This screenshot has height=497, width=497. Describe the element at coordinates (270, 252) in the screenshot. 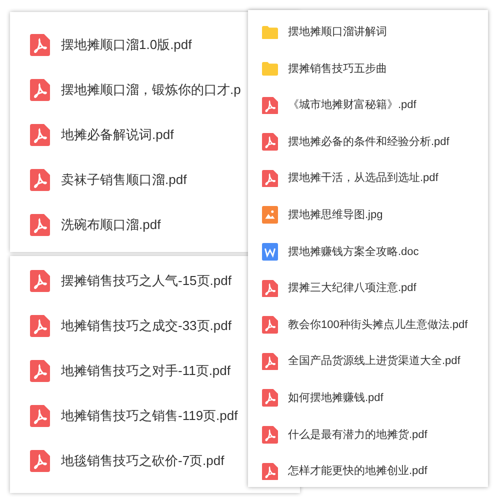

I see `word-file-icon` at that location.